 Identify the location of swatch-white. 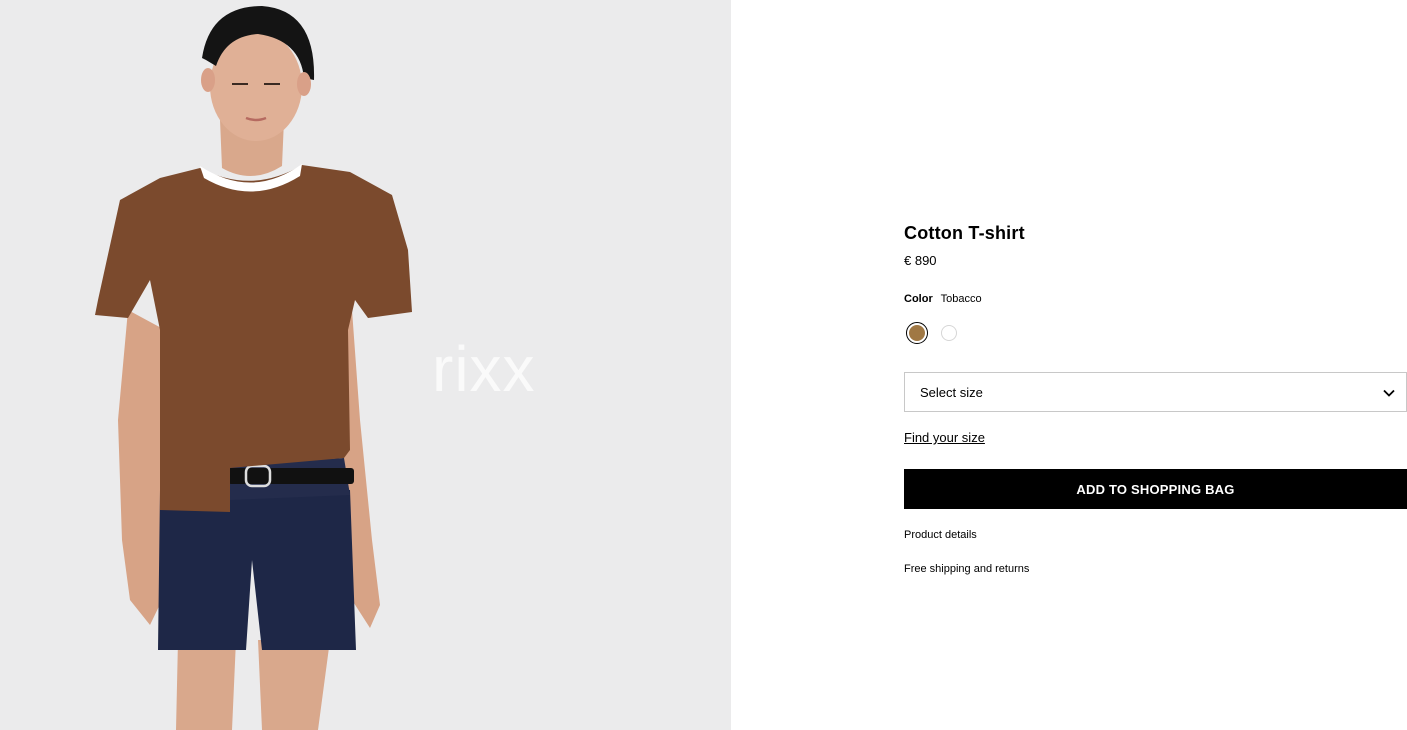
(949, 333).